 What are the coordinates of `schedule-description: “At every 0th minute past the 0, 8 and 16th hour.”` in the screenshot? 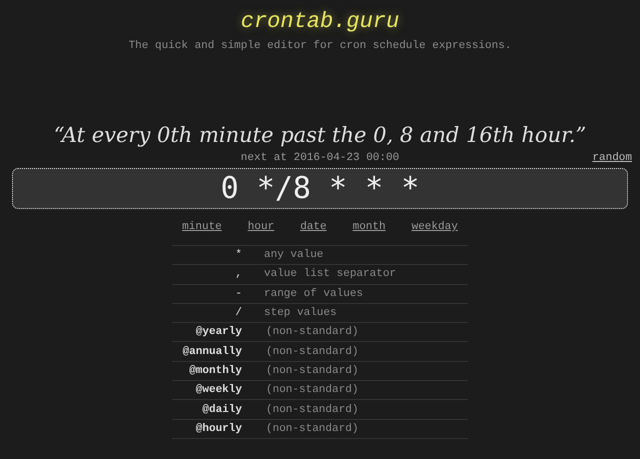 It's located at (320, 135).